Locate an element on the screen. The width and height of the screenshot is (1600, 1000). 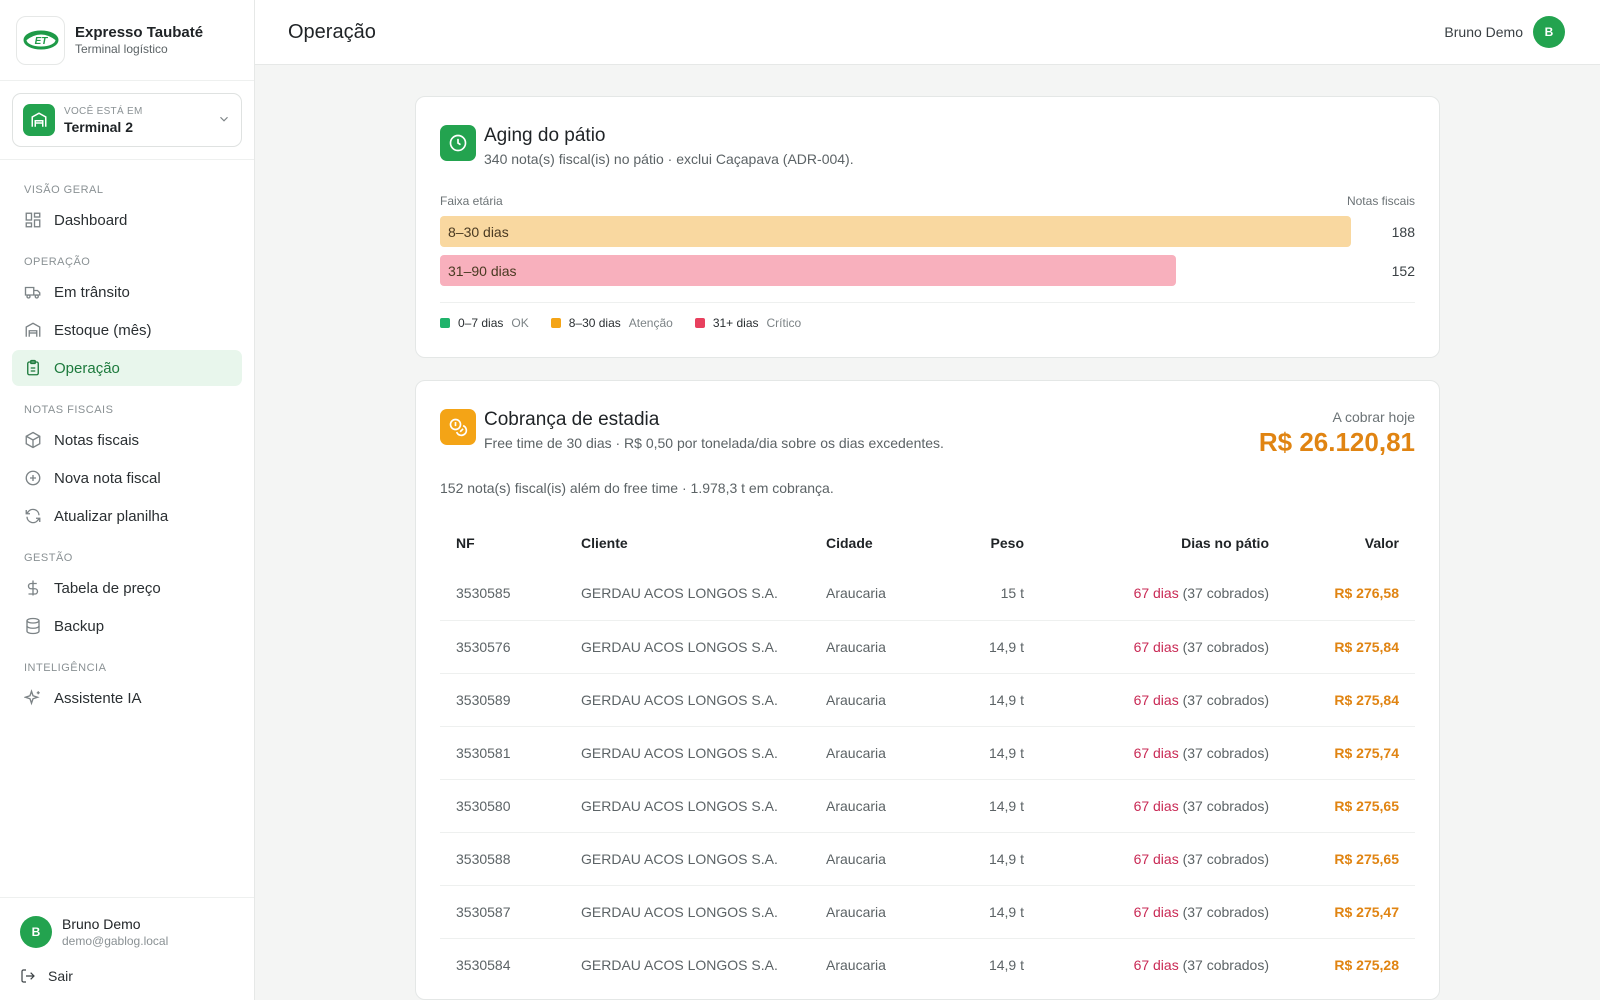
logout-icon is located at coordinates (28, 976).